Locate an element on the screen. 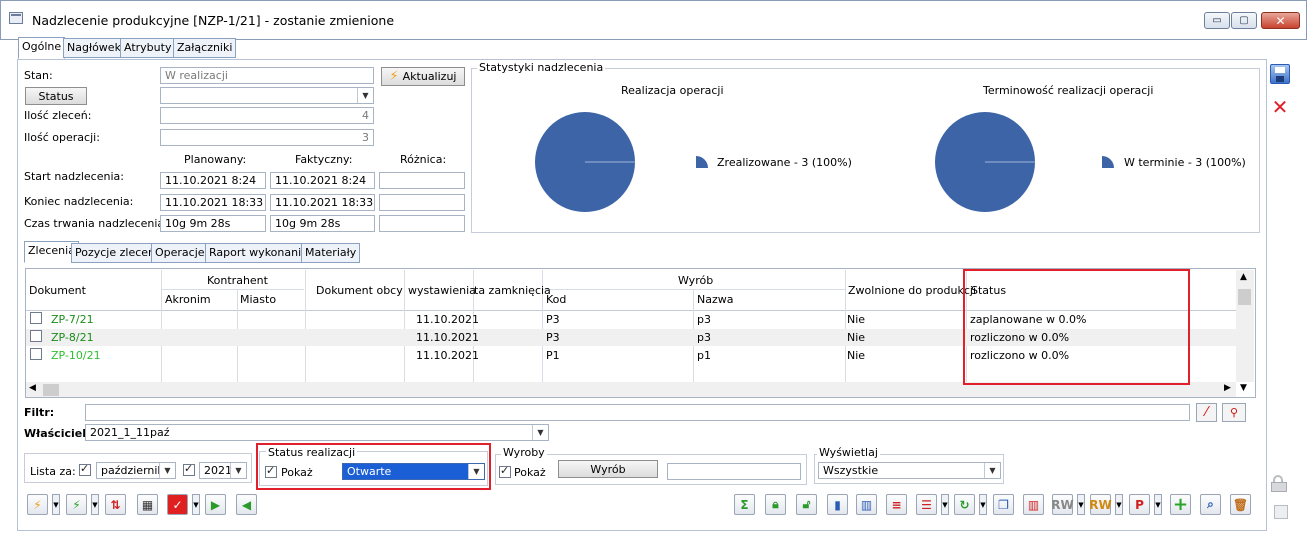 The width and height of the screenshot is (1307, 537). trash-icon: 🗑︎ is located at coordinates (1240, 504).